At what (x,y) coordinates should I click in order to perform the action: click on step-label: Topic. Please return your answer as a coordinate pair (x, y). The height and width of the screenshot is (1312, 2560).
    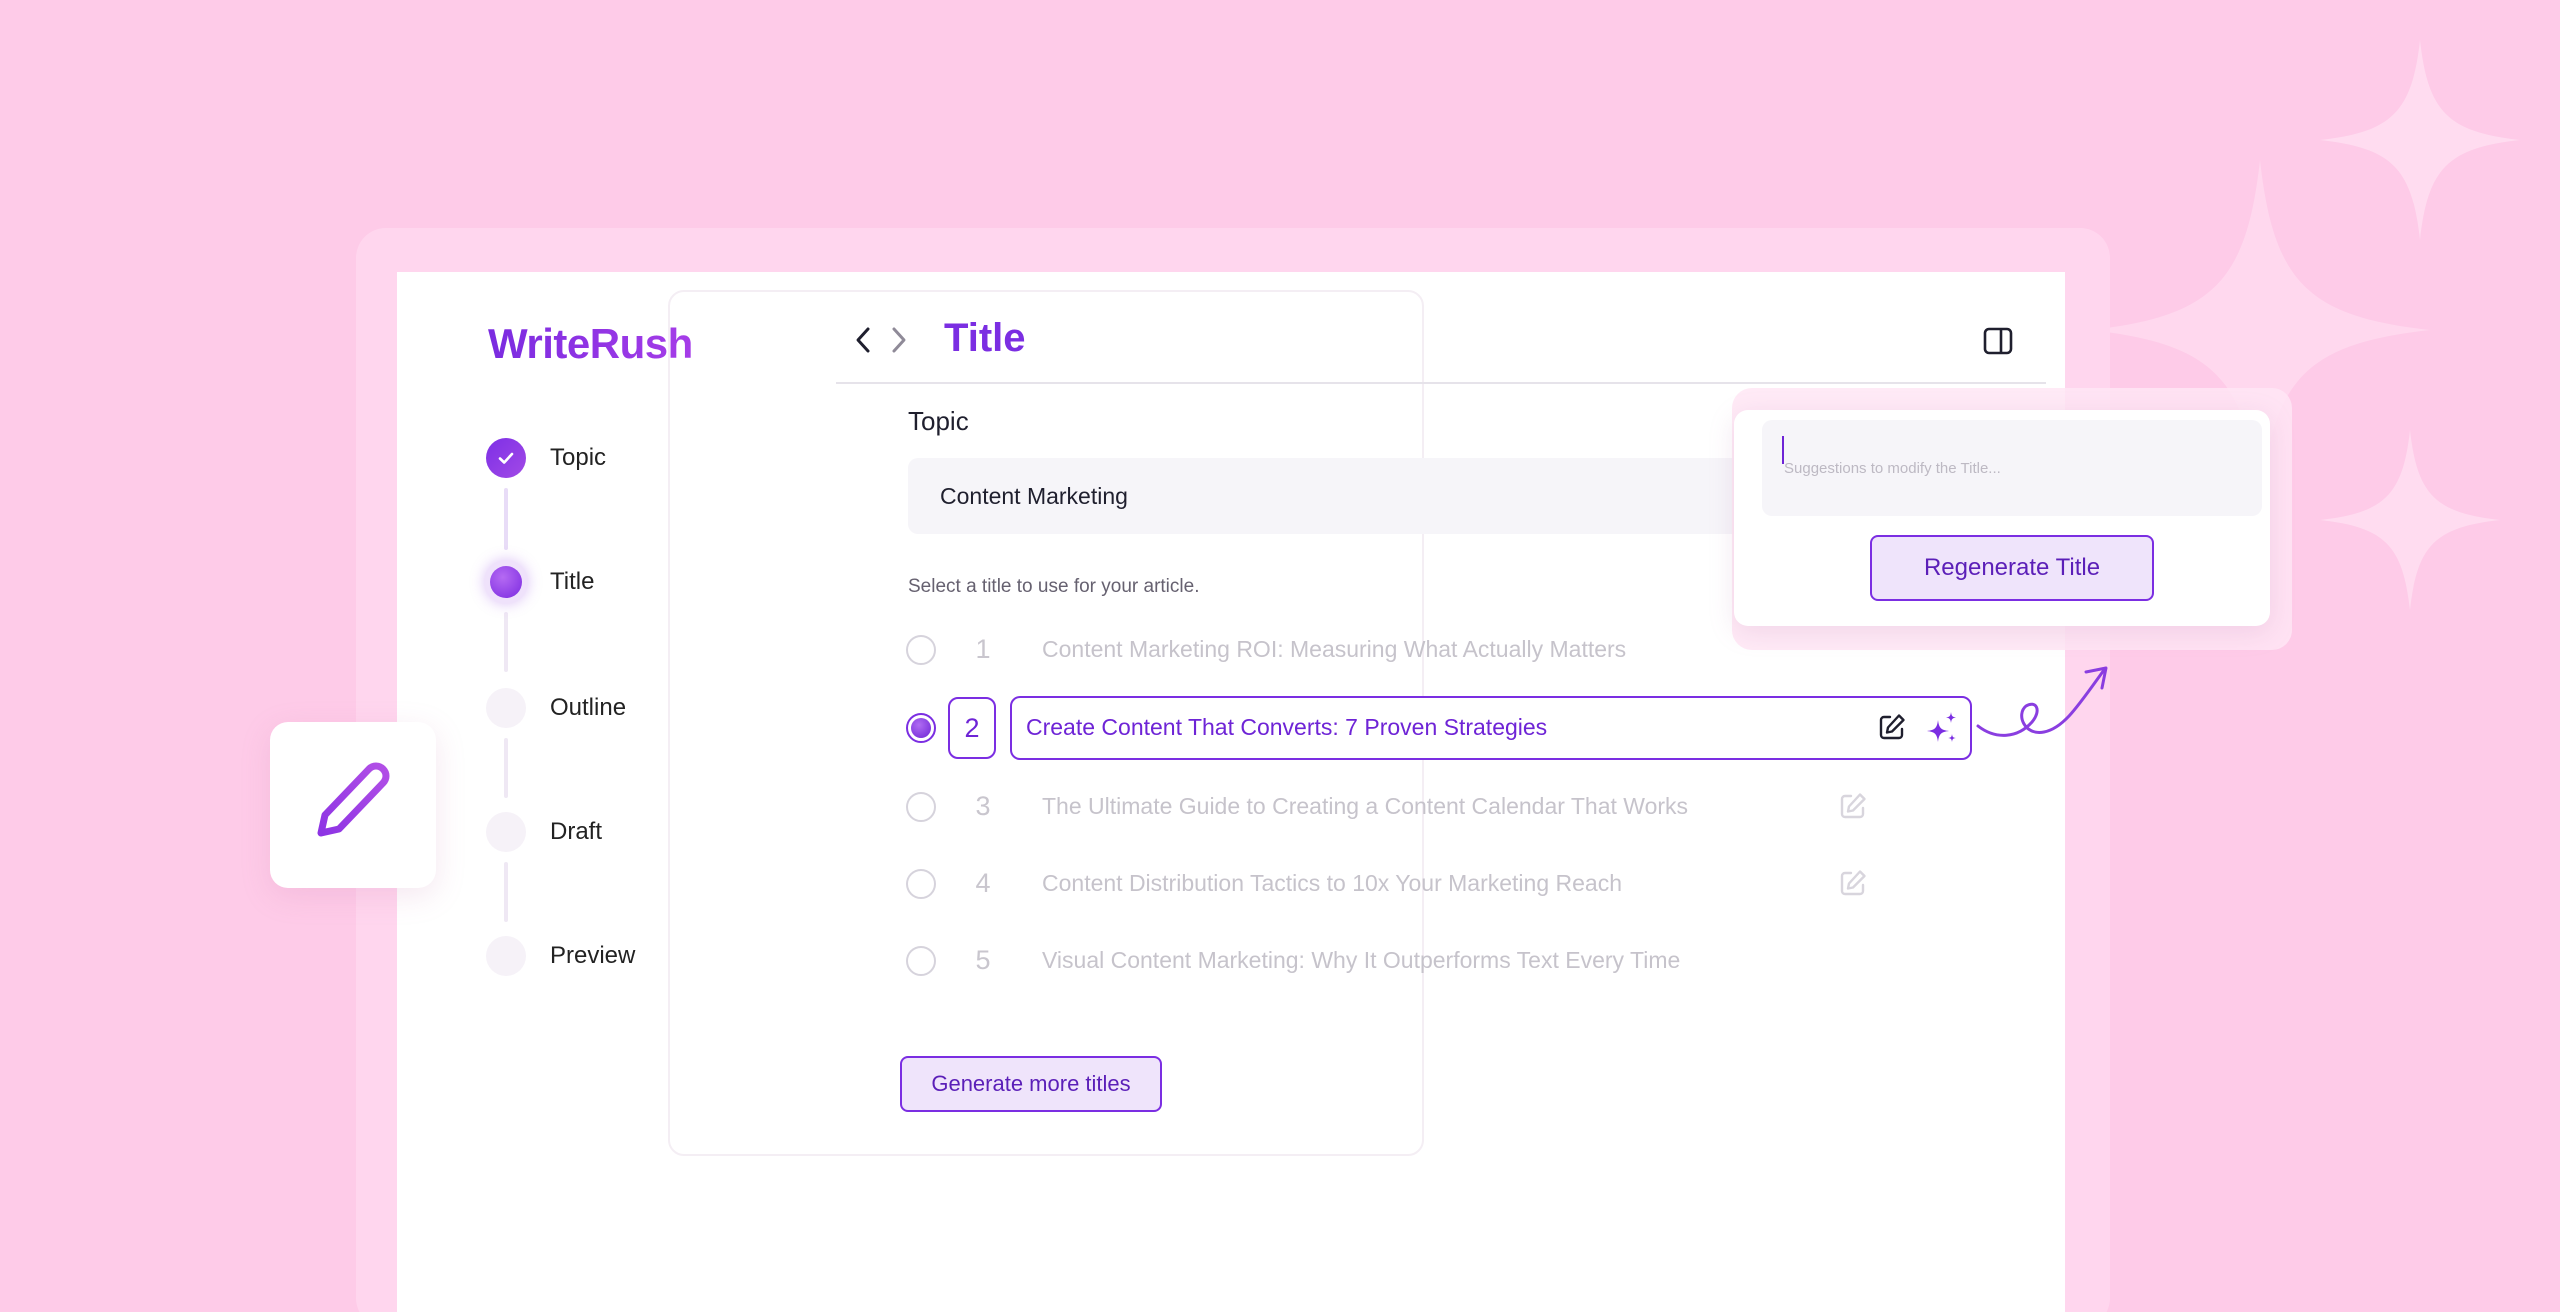
    Looking at the image, I should click on (578, 457).